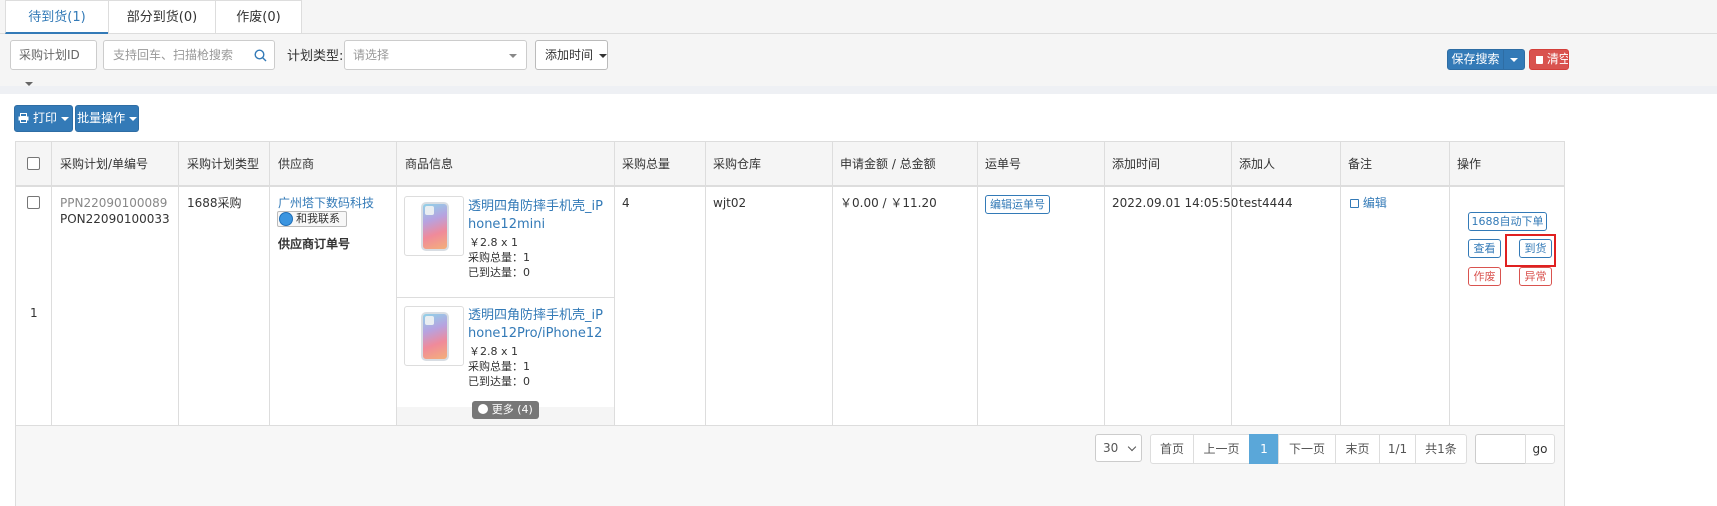  What do you see at coordinates (506, 225) in the screenshot?
I see `product-title-line2: hone12mini` at bounding box center [506, 225].